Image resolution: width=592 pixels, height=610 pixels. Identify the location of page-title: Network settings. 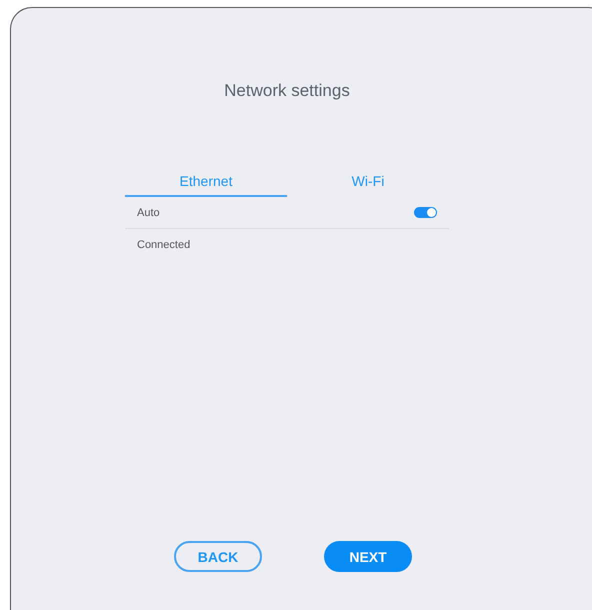
(287, 91).